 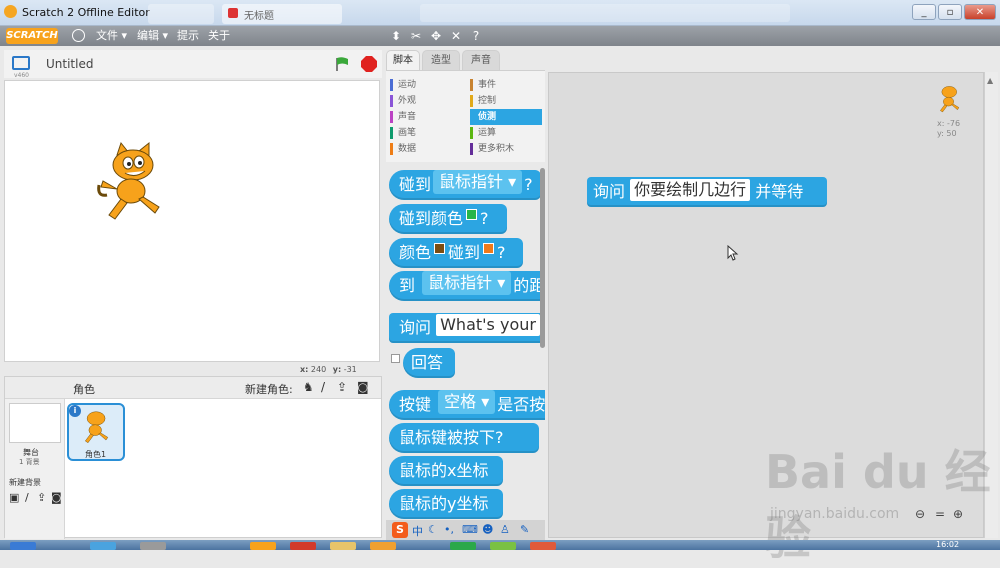 I want to click on stage-thumbnail-column: 舞台 1 背景 新建背景 ▣ / ⇪ ◙, so click(x=35, y=469).